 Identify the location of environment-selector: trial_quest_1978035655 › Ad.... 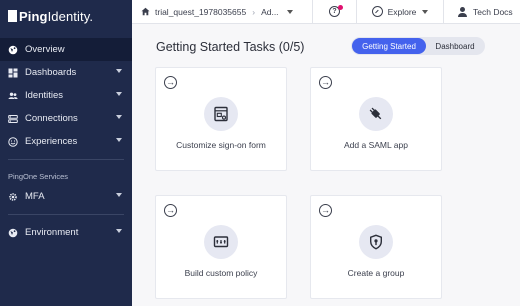
(222, 12).